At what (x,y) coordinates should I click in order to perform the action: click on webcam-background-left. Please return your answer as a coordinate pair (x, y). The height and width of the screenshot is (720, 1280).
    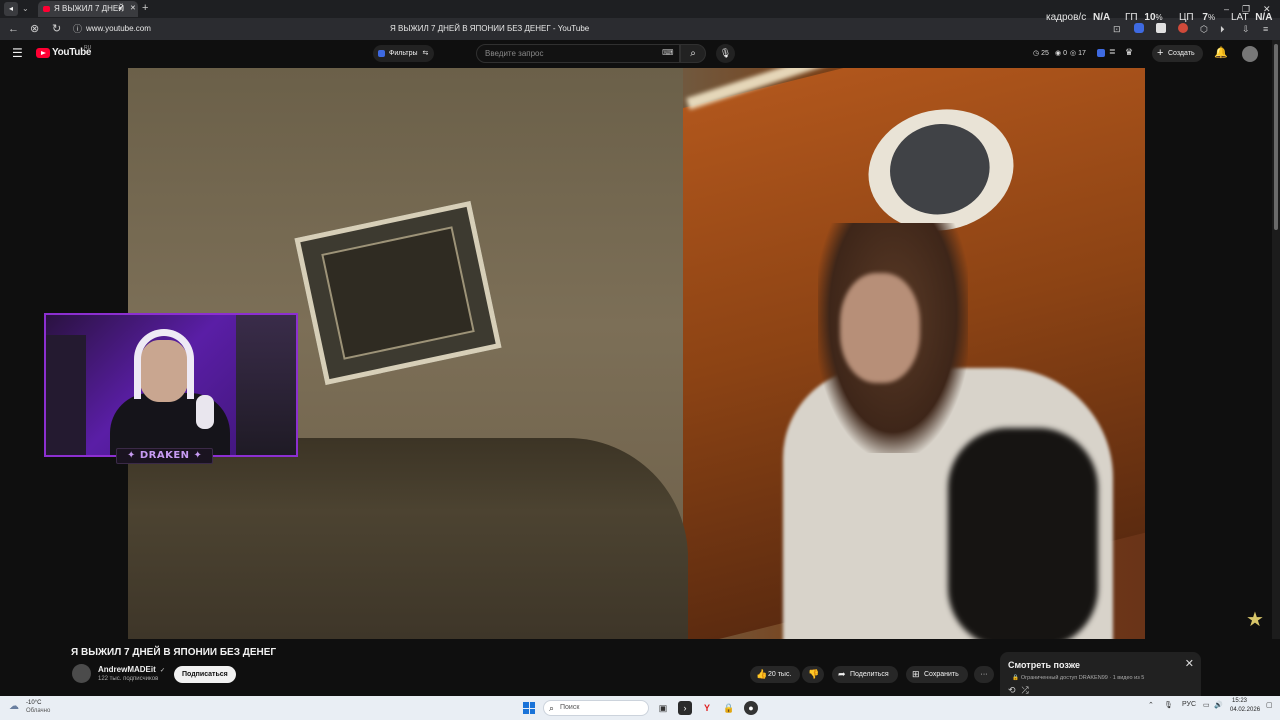
    Looking at the image, I should click on (66, 395).